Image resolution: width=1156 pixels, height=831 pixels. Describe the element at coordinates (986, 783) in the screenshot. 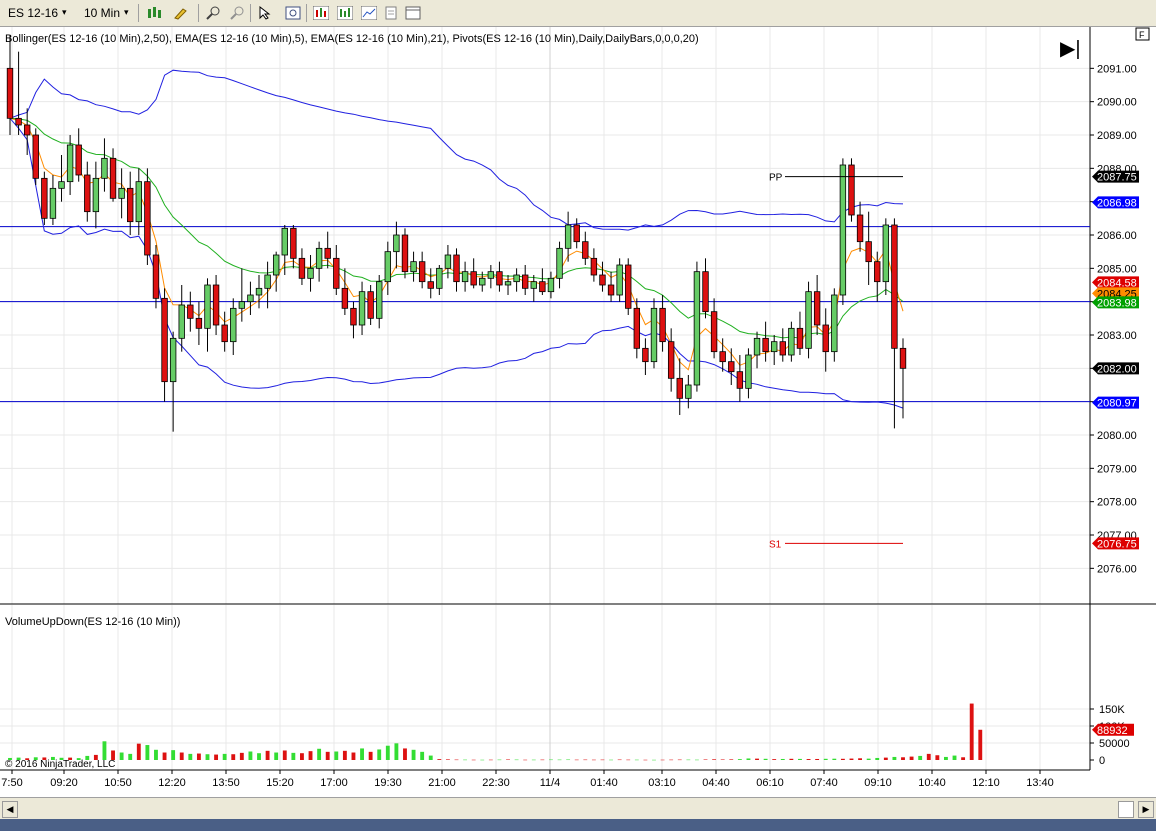

I see `time-axis-label: 12:10` at that location.